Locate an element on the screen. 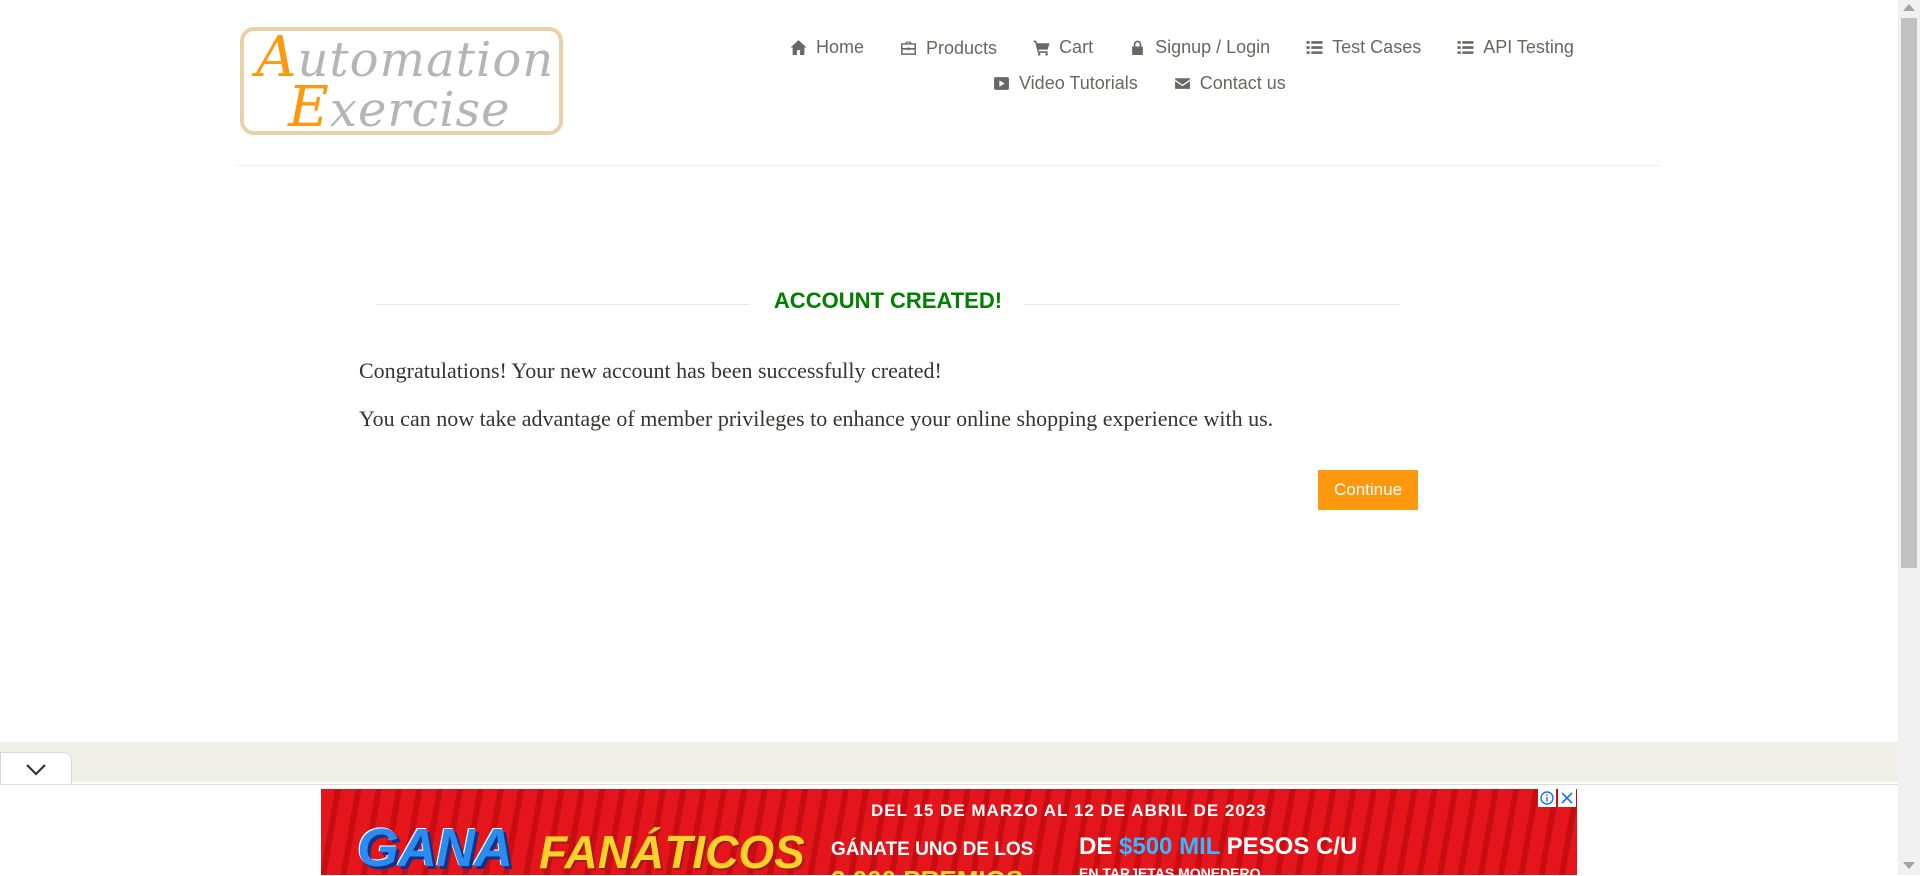 This screenshot has width=1920, height=876. nav-home: Home is located at coordinates (827, 47).